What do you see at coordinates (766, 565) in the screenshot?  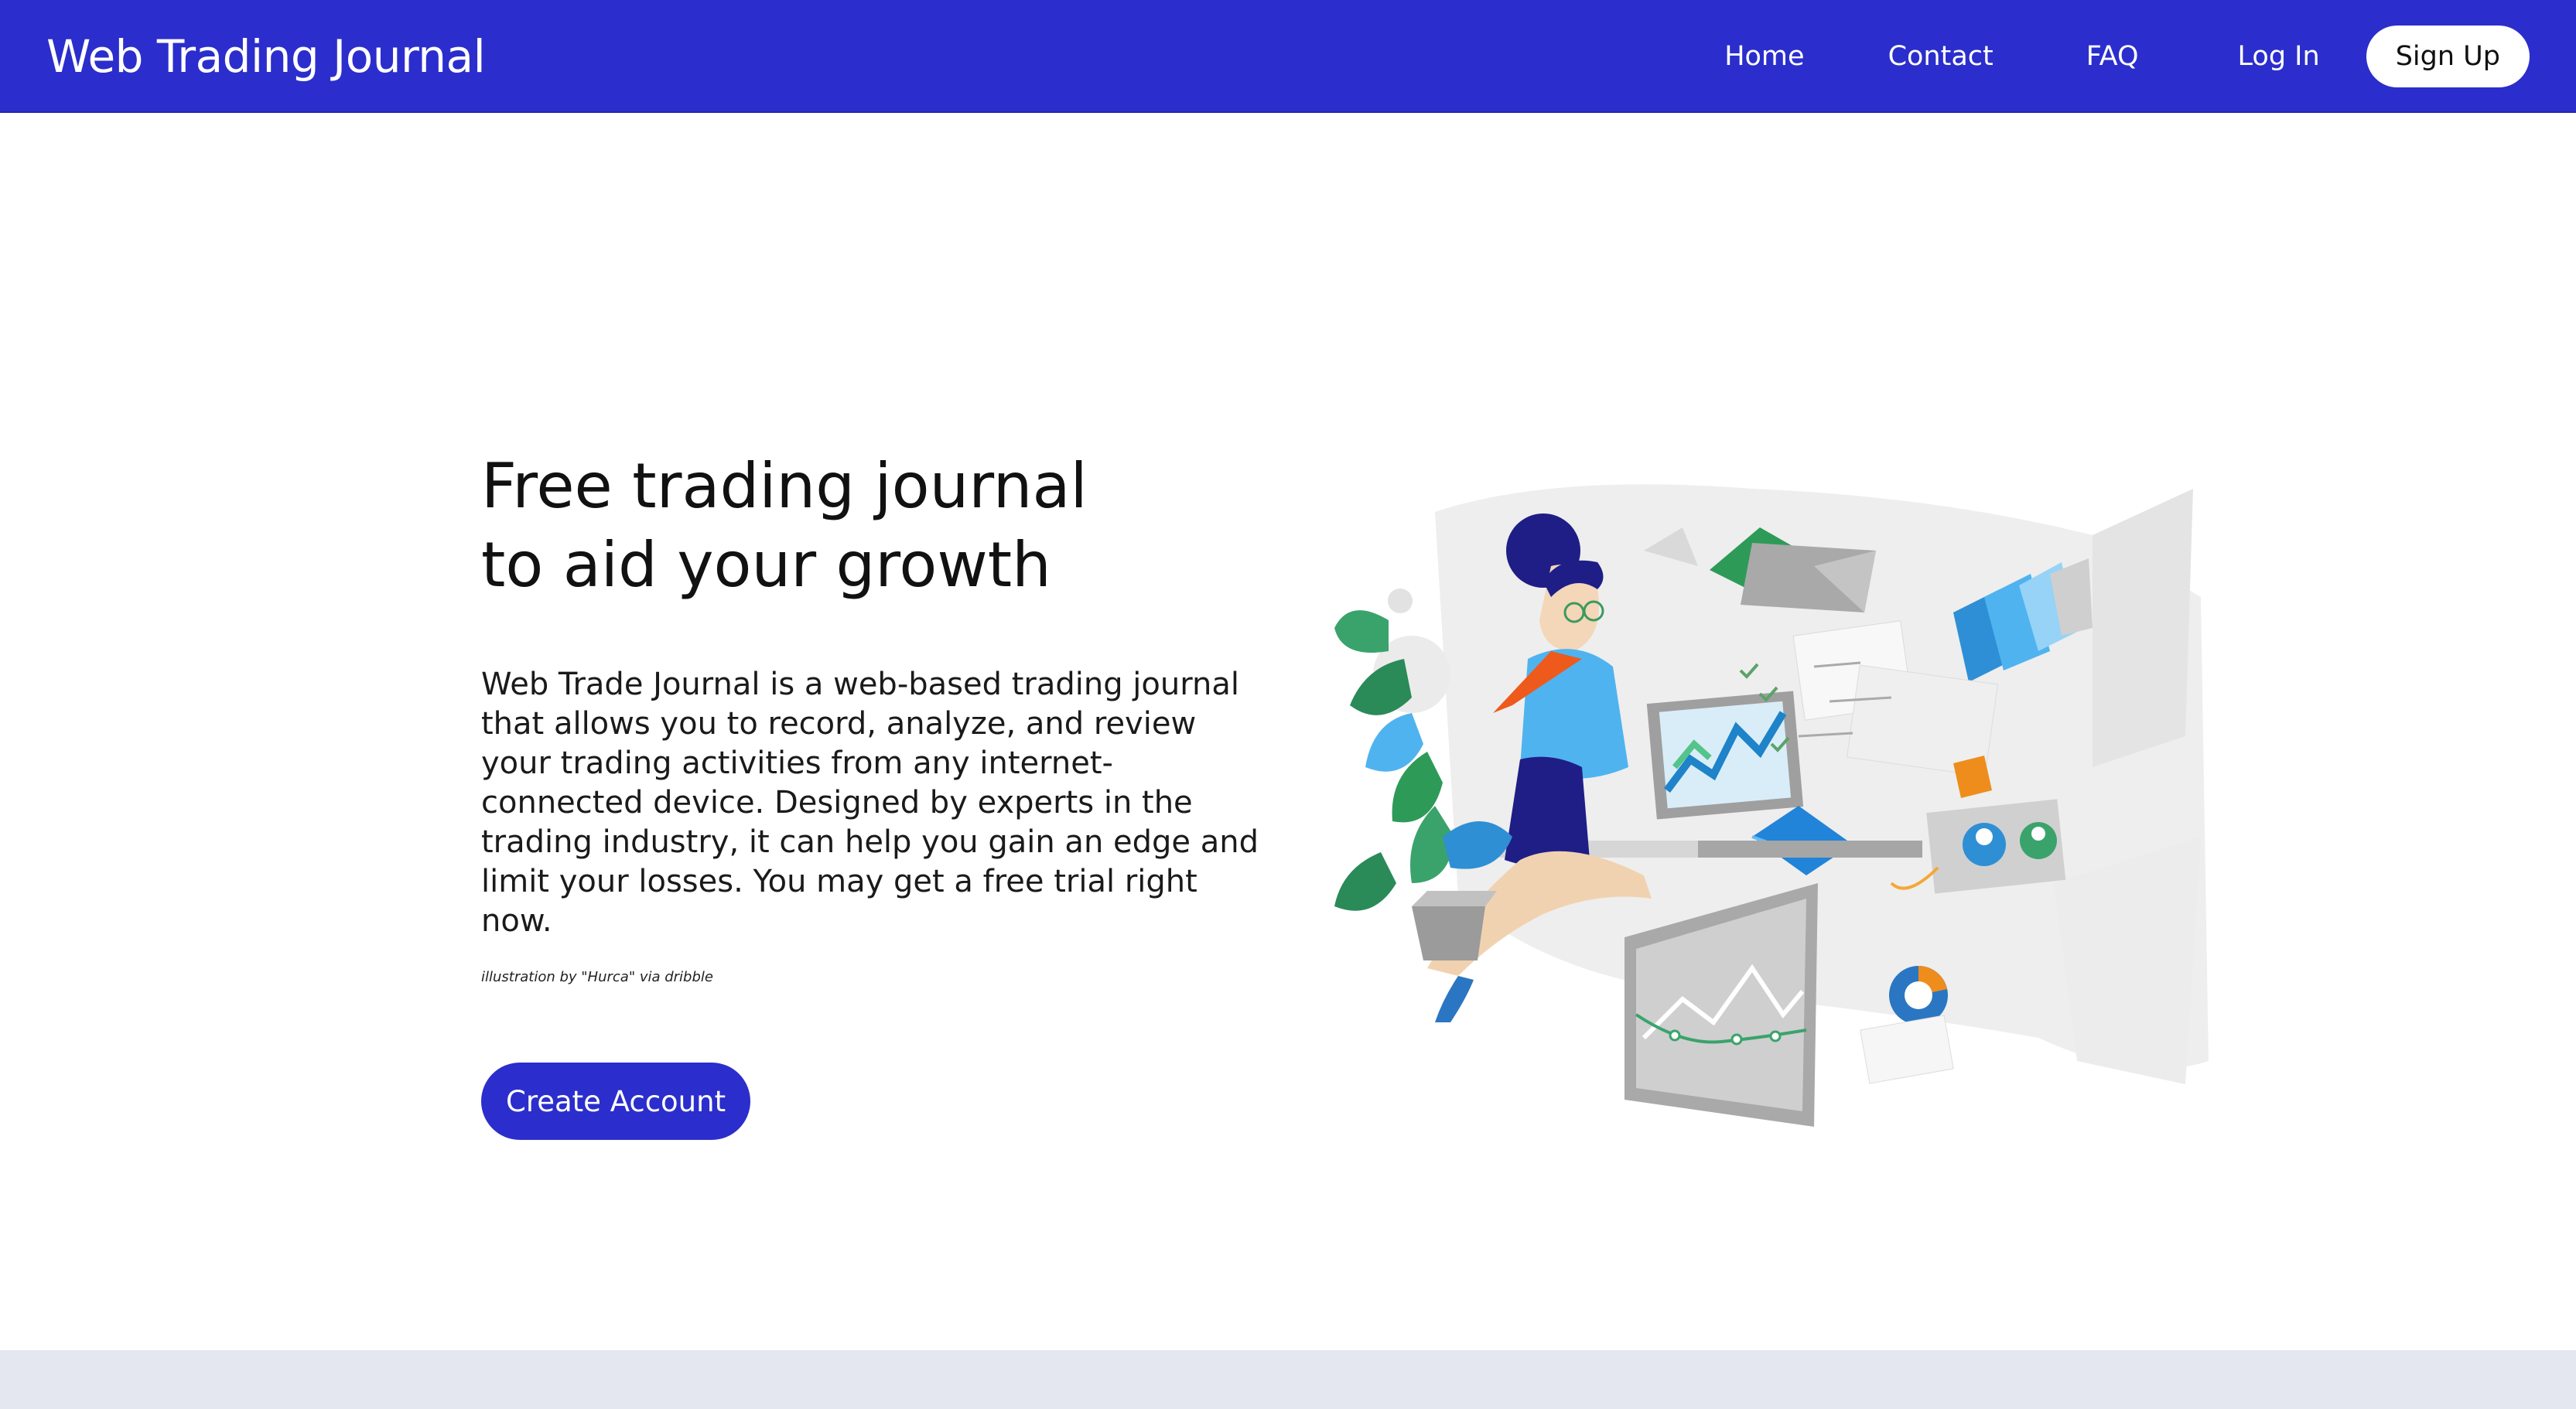 I see `hero-title-line-2: to aid your growth` at bounding box center [766, 565].